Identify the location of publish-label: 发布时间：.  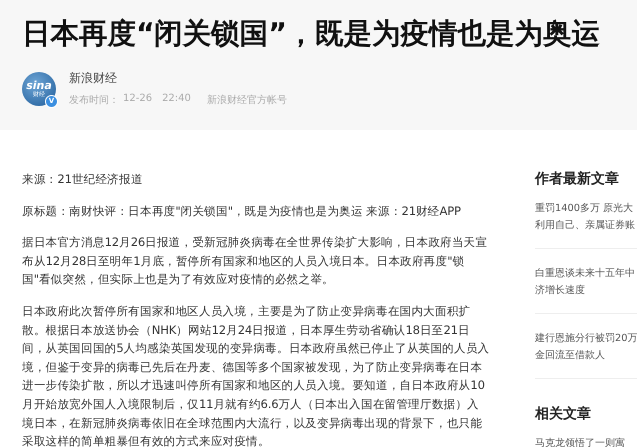
(94, 100).